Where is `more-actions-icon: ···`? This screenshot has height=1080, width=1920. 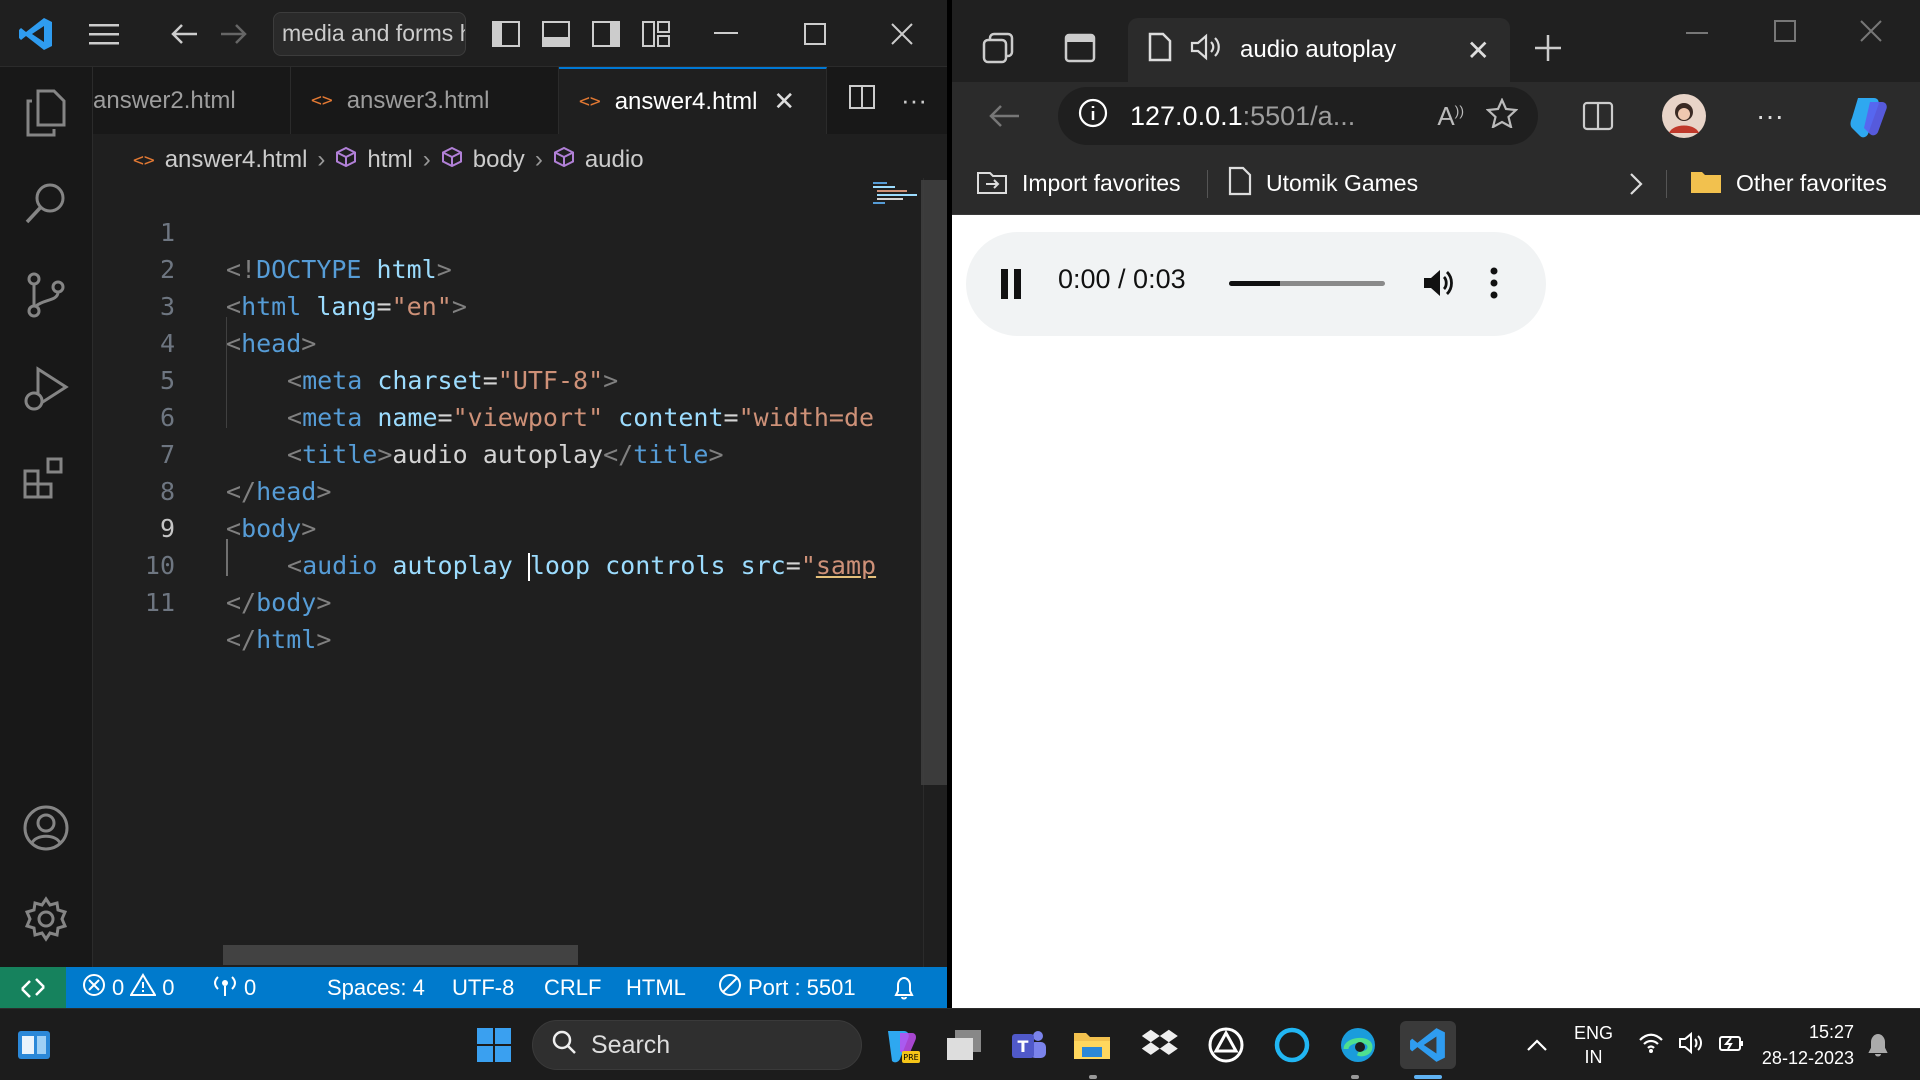 more-actions-icon: ··· is located at coordinates (914, 100).